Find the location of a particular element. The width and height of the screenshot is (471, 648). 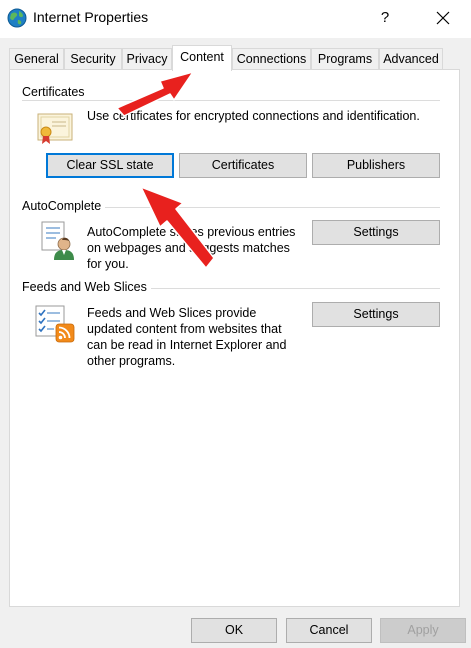

globe-icon is located at coordinates (17, 18).